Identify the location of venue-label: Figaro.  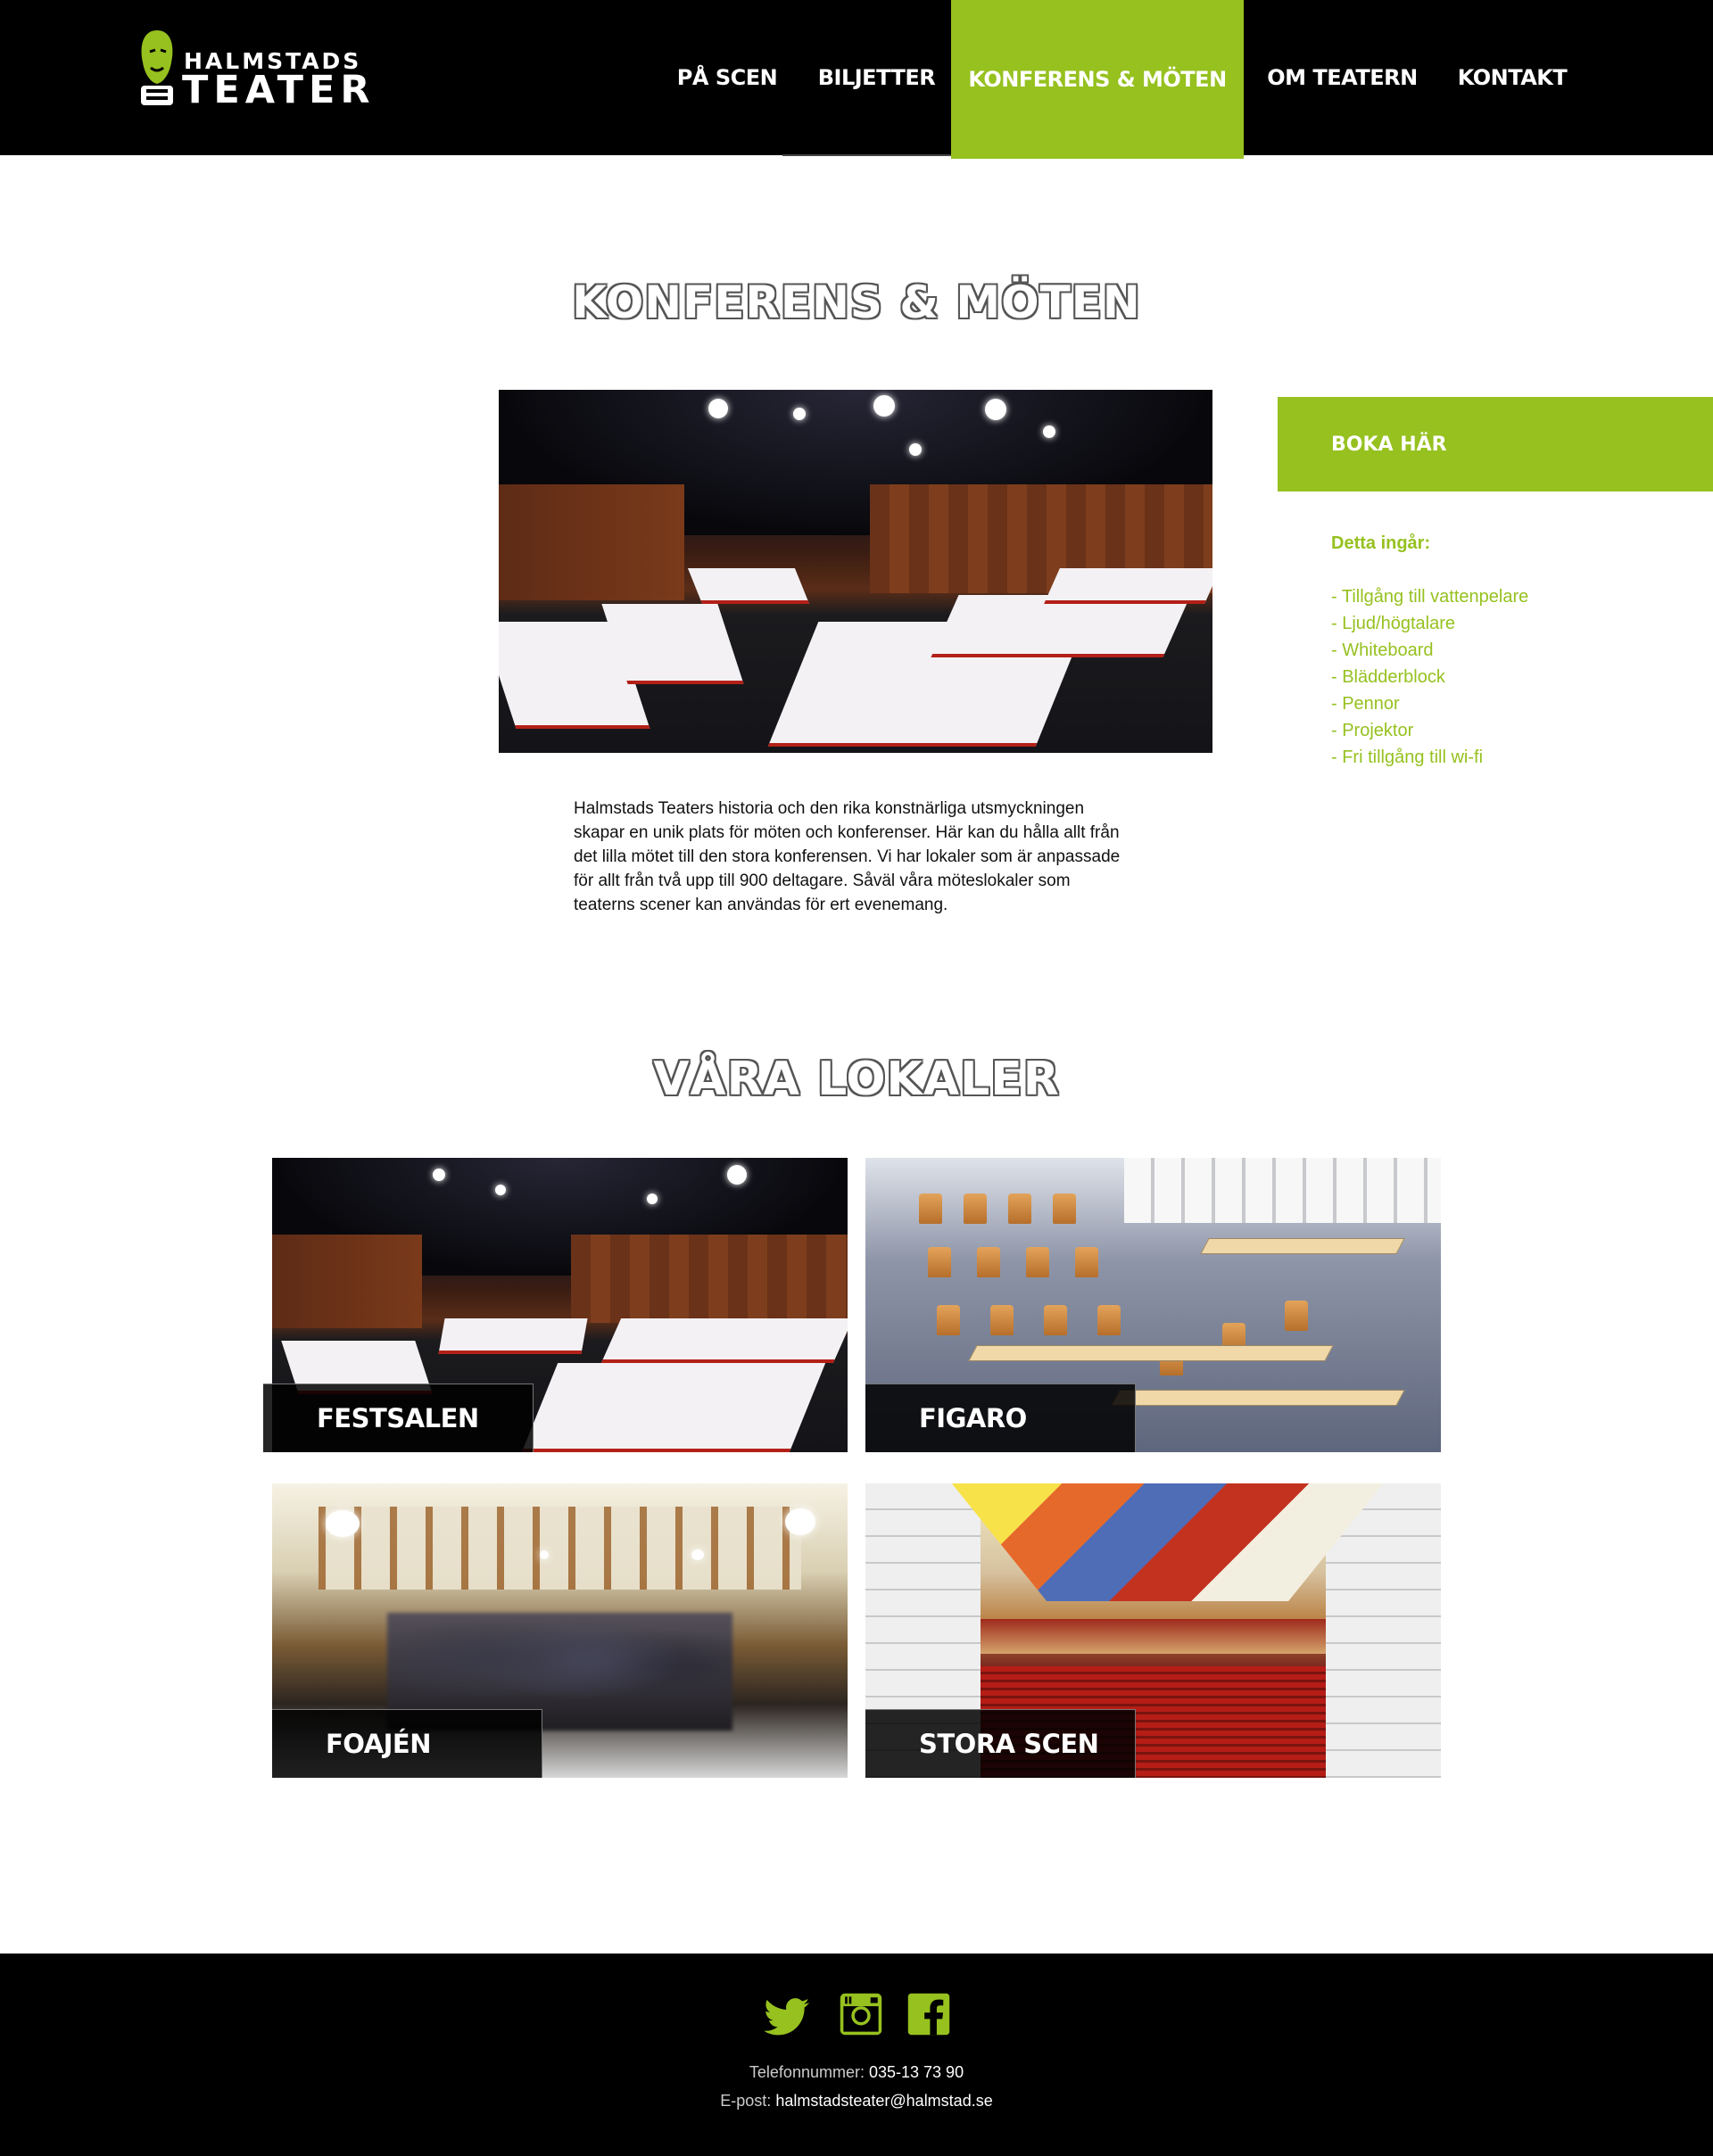
(1000, 1418).